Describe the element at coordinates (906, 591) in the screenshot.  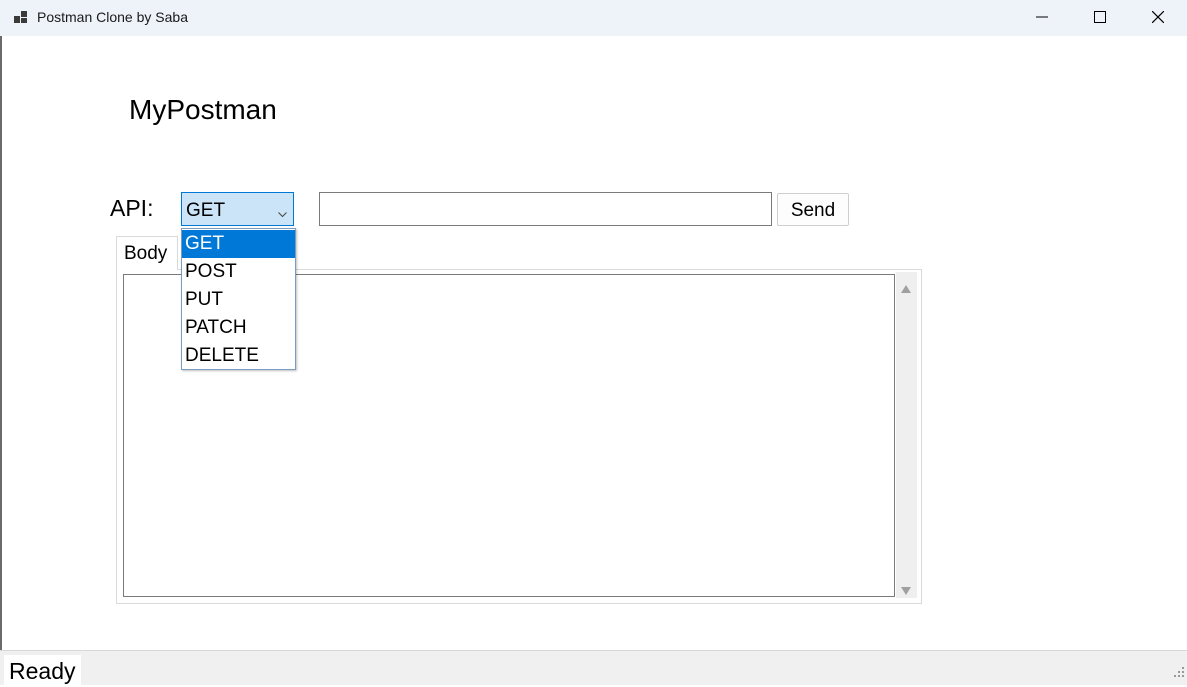
I see `scroll-down-icon` at that location.